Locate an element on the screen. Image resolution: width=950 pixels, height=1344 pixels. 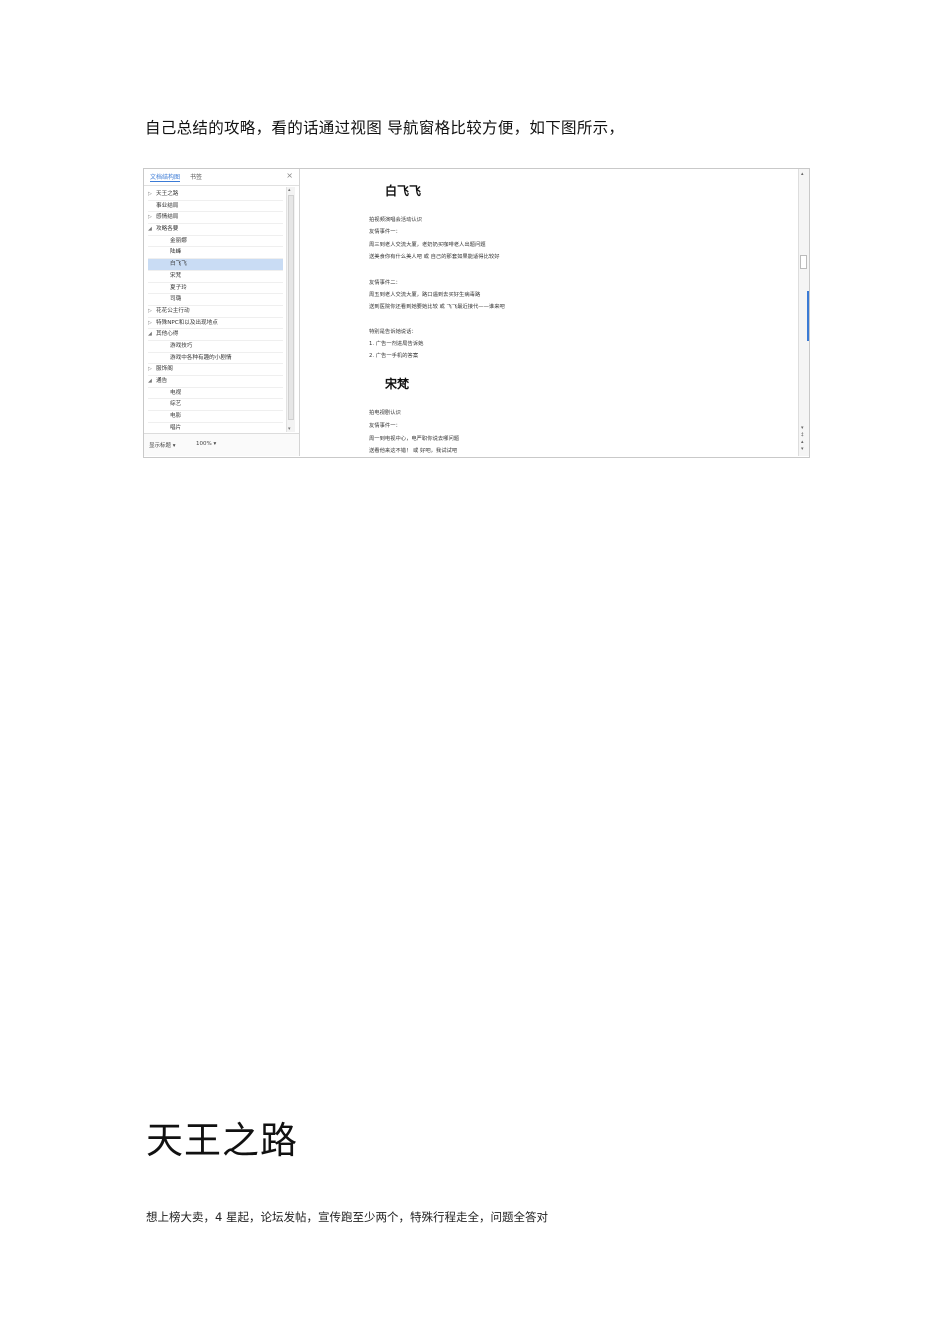
doc-heading-baifeifei: 白飞飞 is located at coordinates (403, 191).